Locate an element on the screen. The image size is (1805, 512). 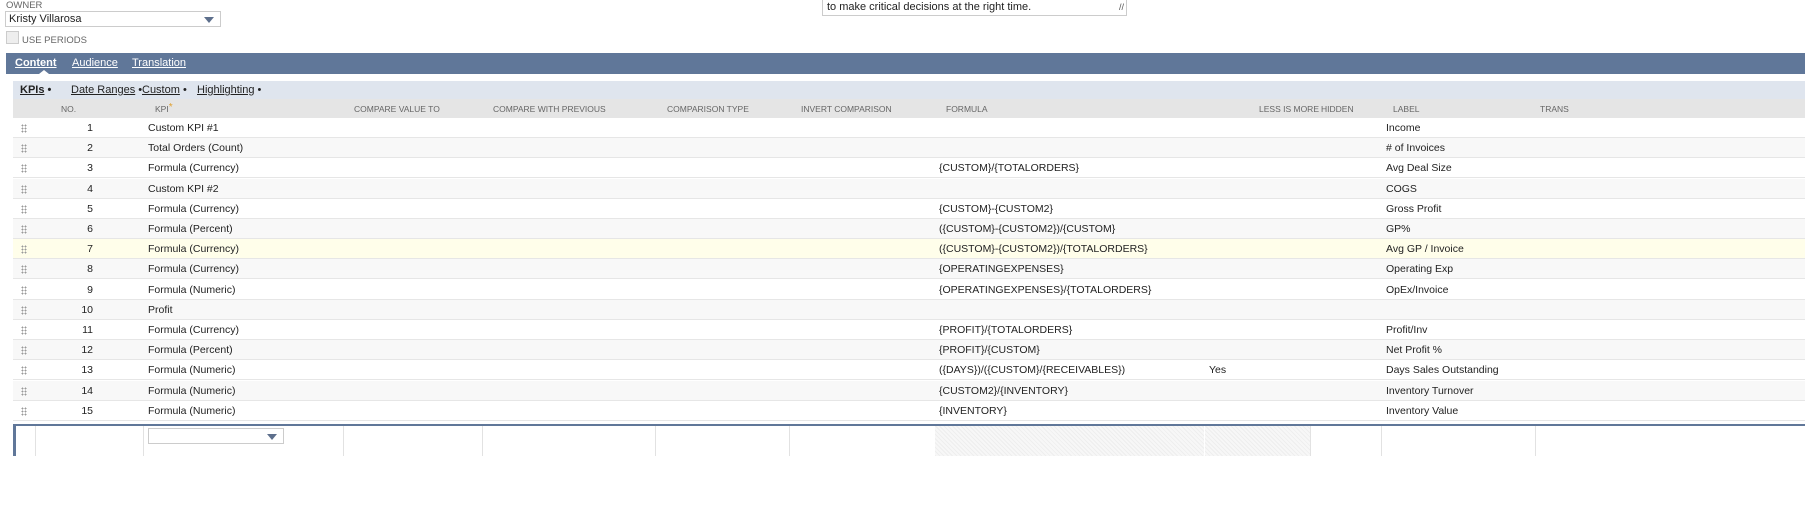
kpi-cell: Total Orders (Count) is located at coordinates (195, 148).